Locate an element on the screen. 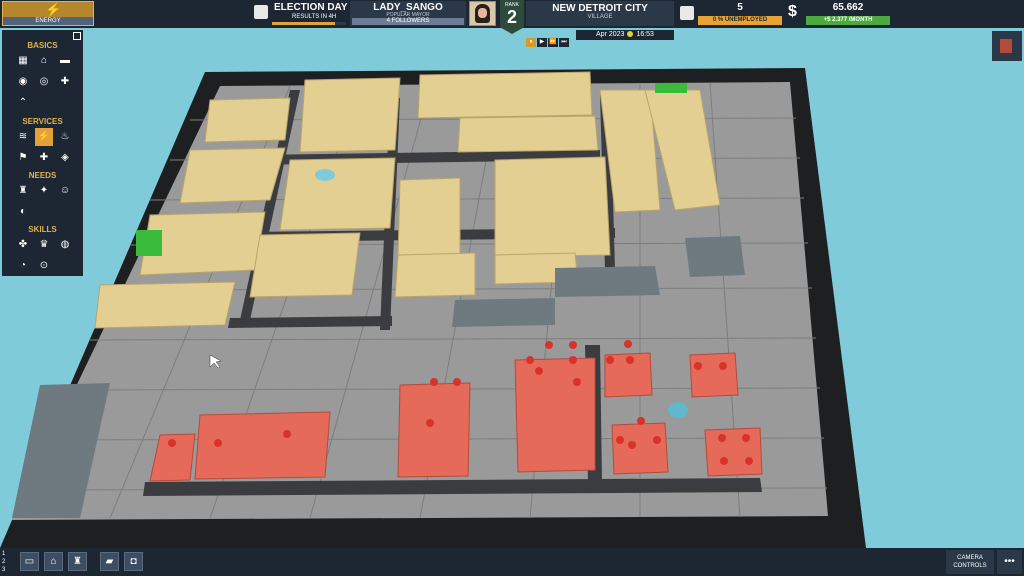 The image size is (1024, 576). election-panel: ELECTION DAY RESULTS IN 4H is located at coordinates (300, 13).